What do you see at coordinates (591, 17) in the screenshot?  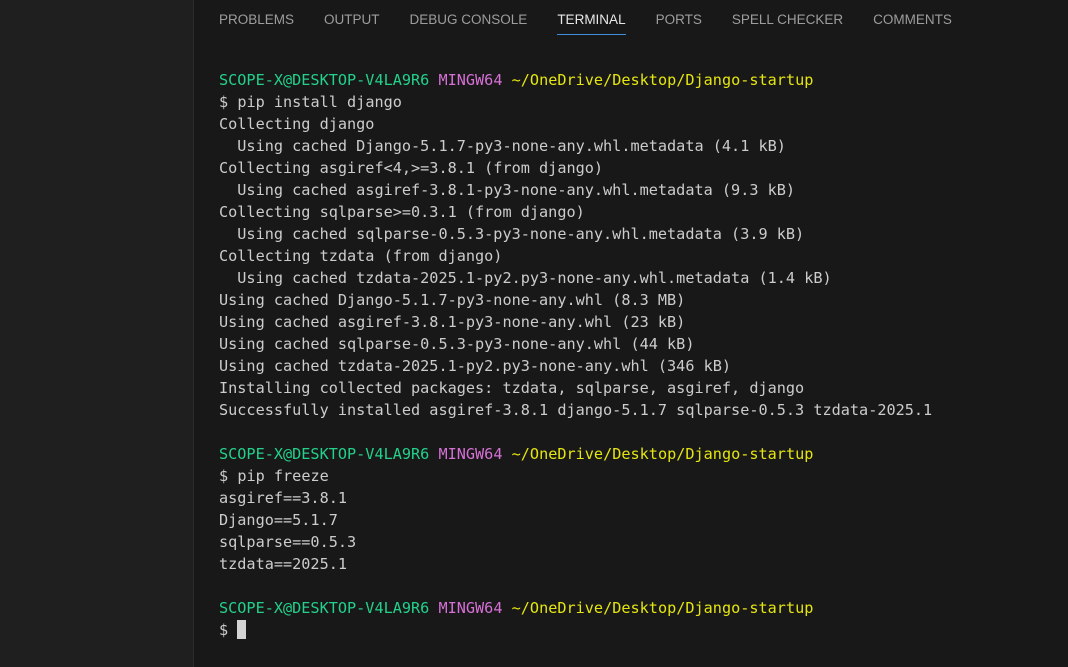 I see `tab-terminal: TERMINAL` at bounding box center [591, 17].